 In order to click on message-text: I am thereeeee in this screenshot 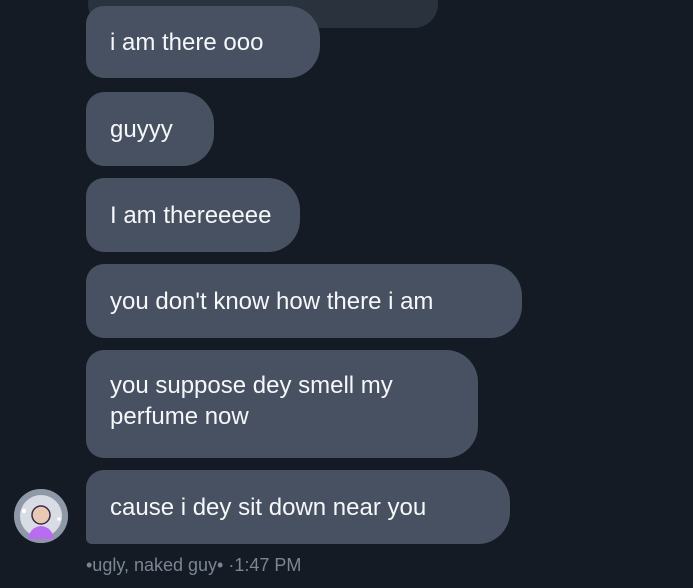, I will do `click(191, 215)`.